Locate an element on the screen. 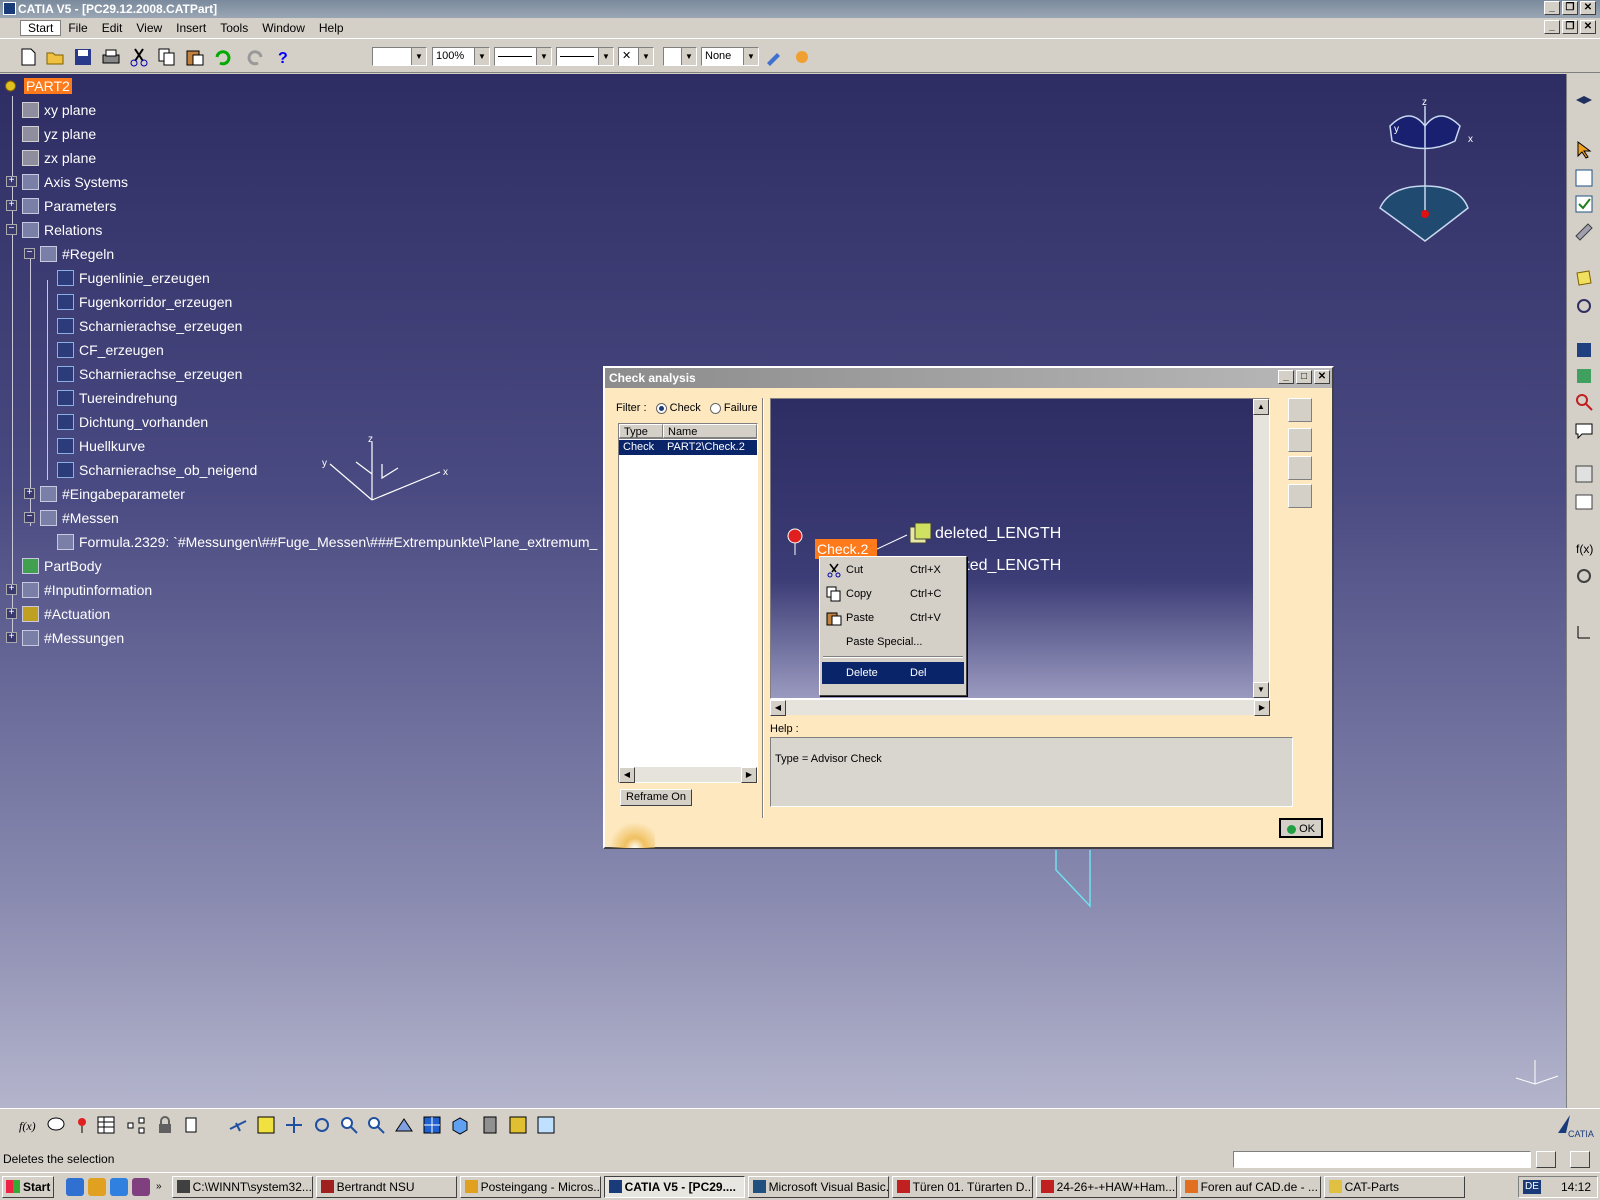  tree-messen: #Messen is located at coordinates (80, 518).